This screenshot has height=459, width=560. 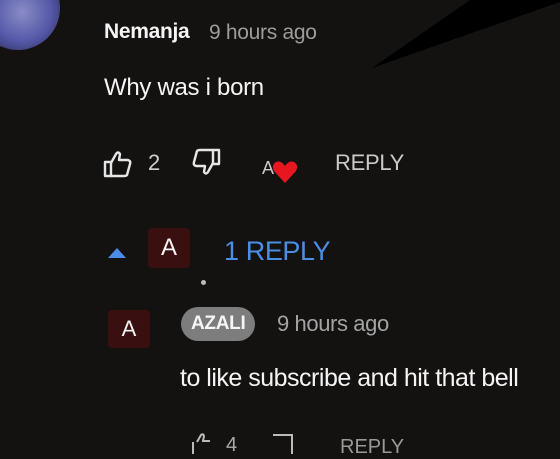 What do you see at coordinates (466, 34) in the screenshot?
I see `decorative-wedge` at bounding box center [466, 34].